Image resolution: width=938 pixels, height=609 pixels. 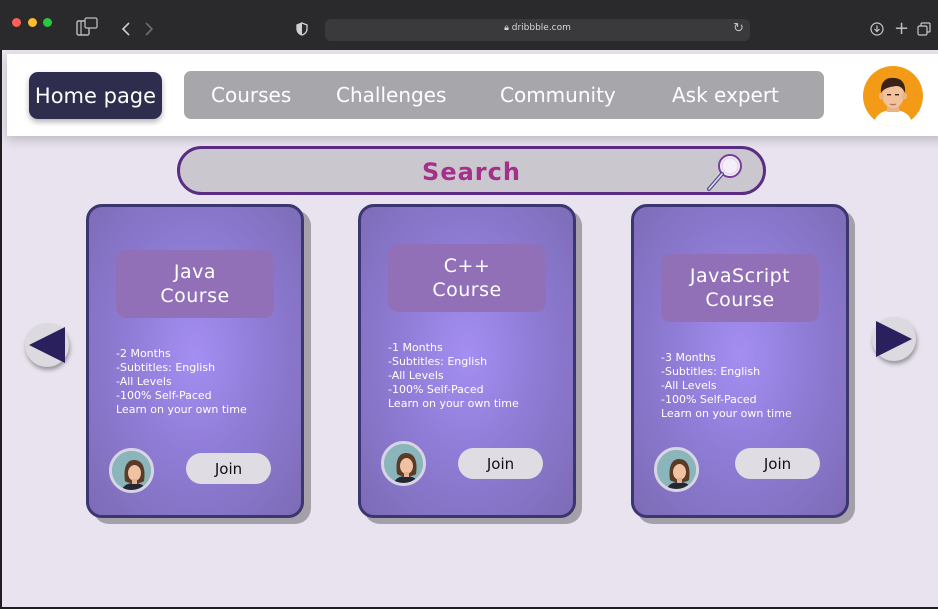 What do you see at coordinates (726, 174) in the screenshot?
I see `search-icon` at bounding box center [726, 174].